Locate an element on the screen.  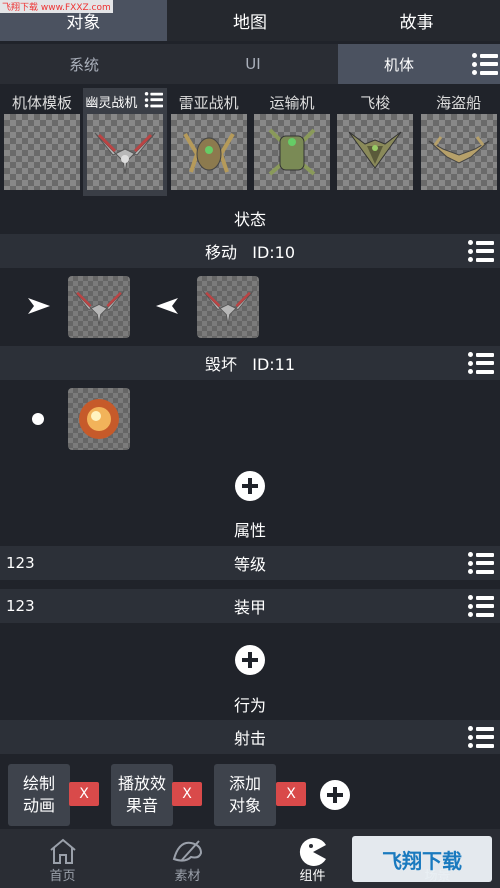
unit-item-shuttle: 飞梭 is located at coordinates (374, 142).